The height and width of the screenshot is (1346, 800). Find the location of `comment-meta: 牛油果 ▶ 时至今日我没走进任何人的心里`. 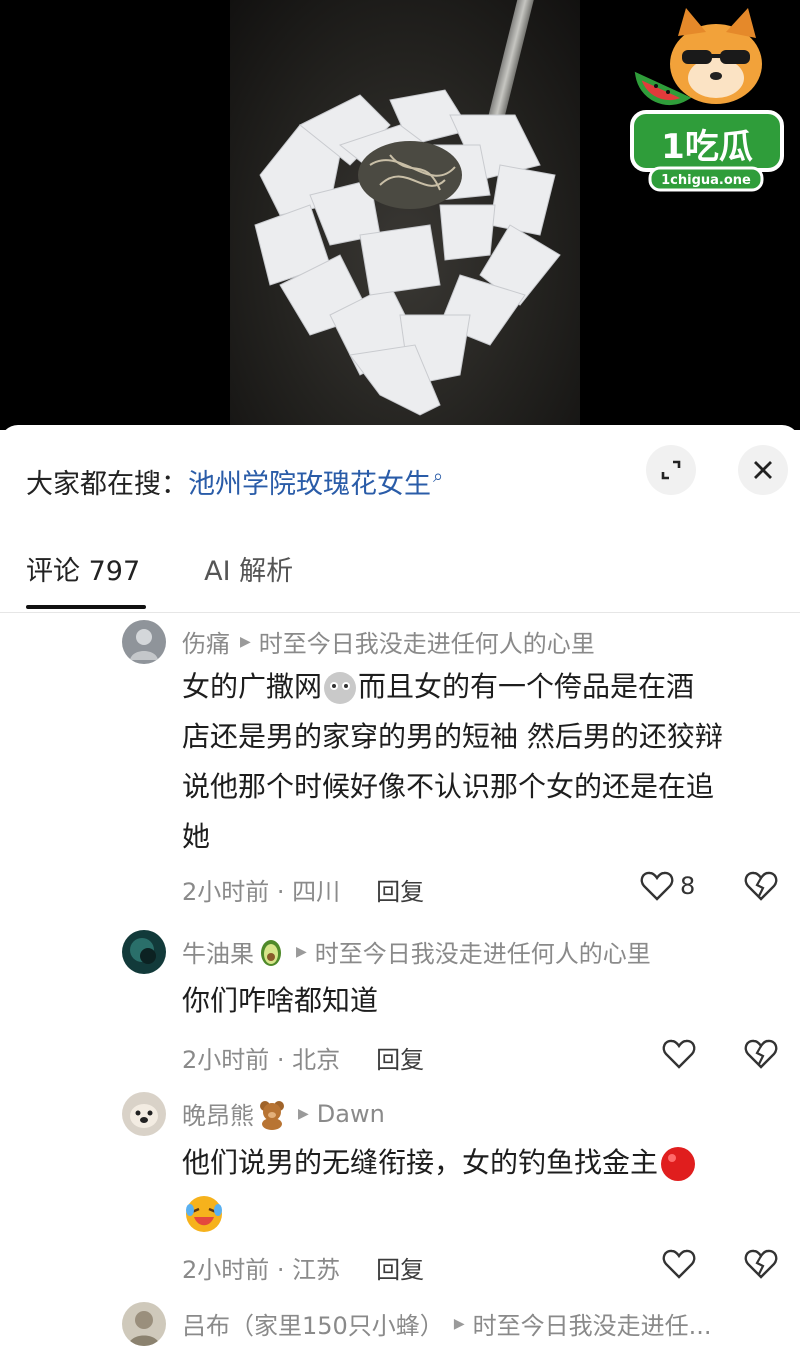

comment-meta: 牛油果 ▶ 时至今日我没走进任何人的心里 is located at coordinates (416, 951).